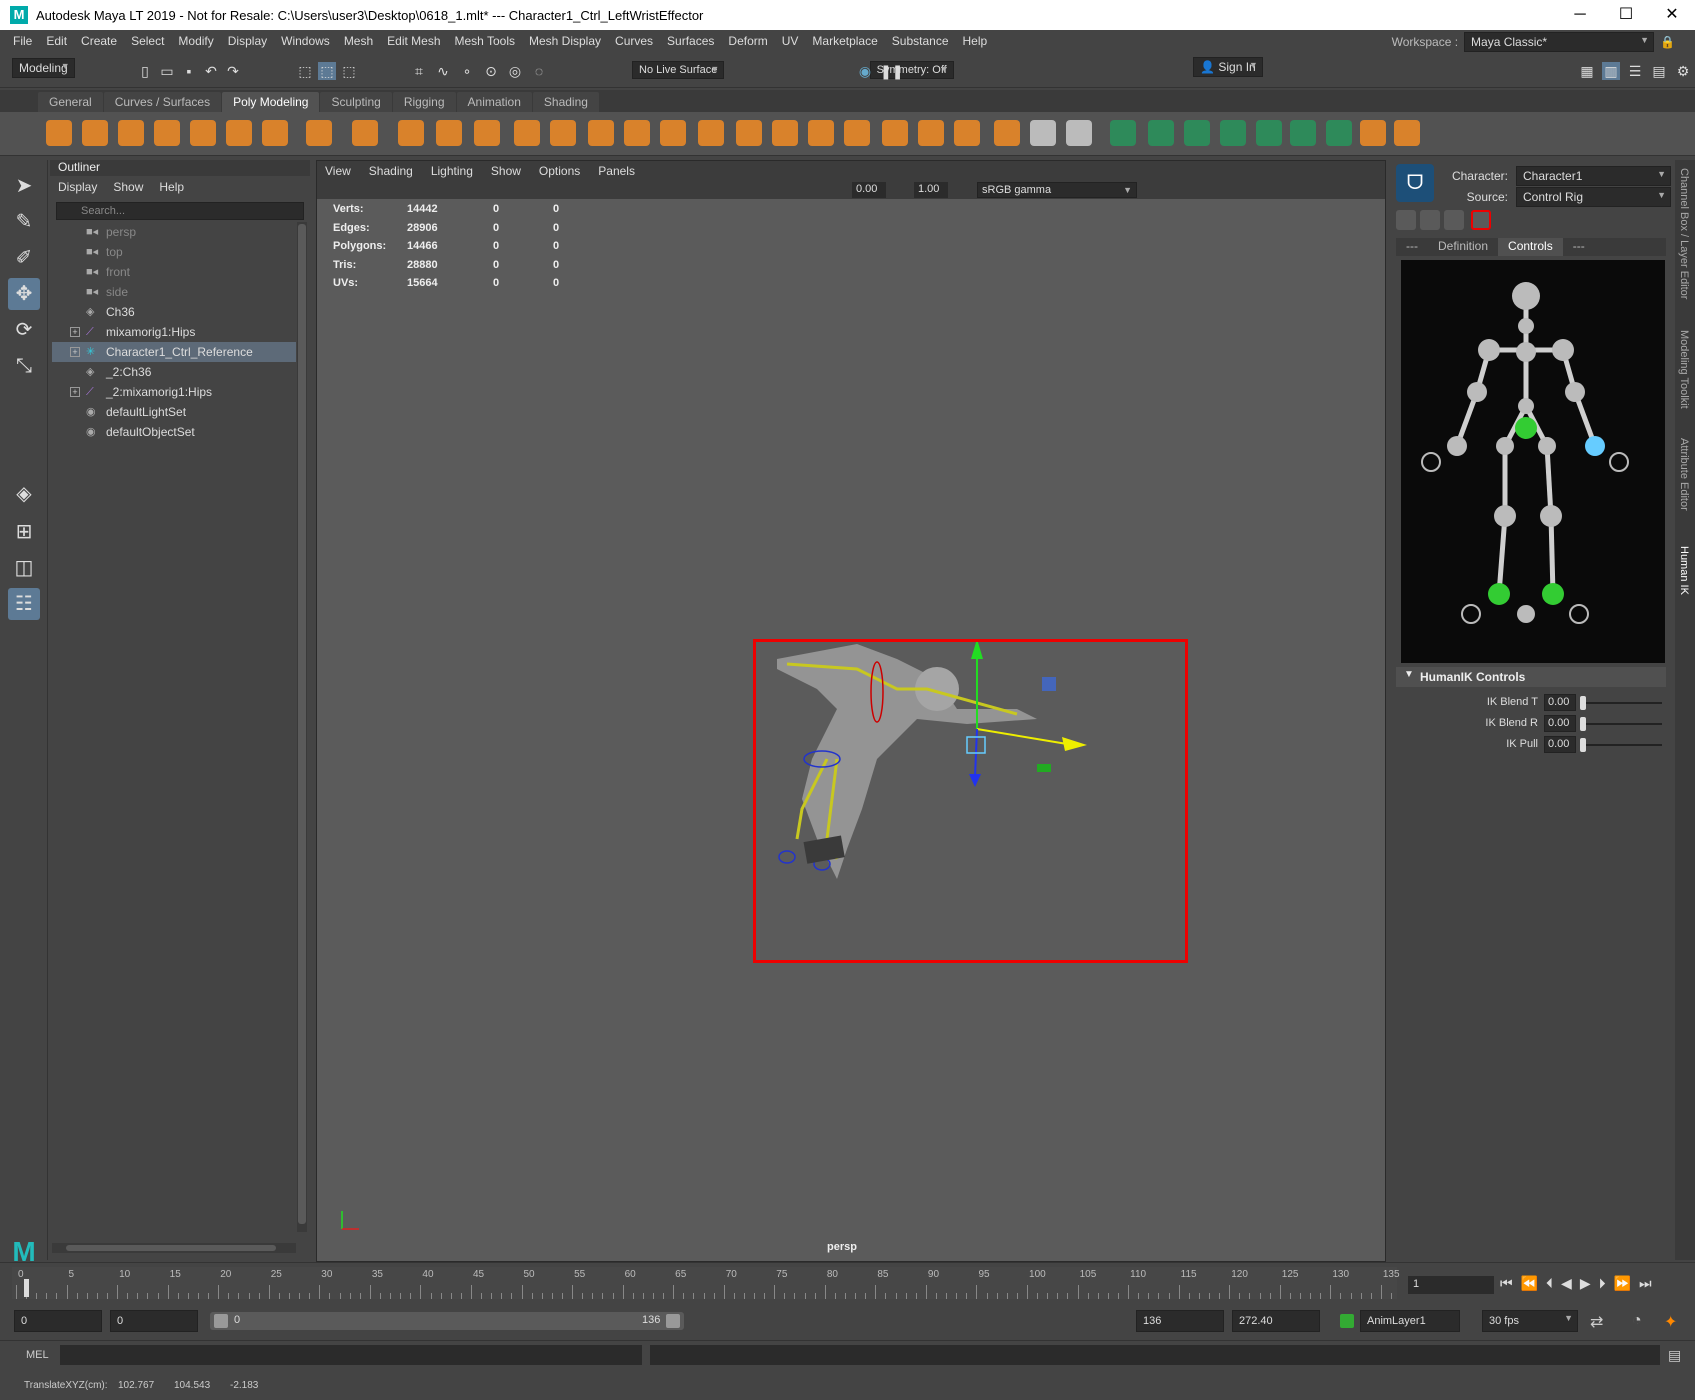 Image resolution: width=1695 pixels, height=1400 pixels. Describe the element at coordinates (24, 330) in the screenshot. I see `rotate-tool-icon: ⟳` at that location.